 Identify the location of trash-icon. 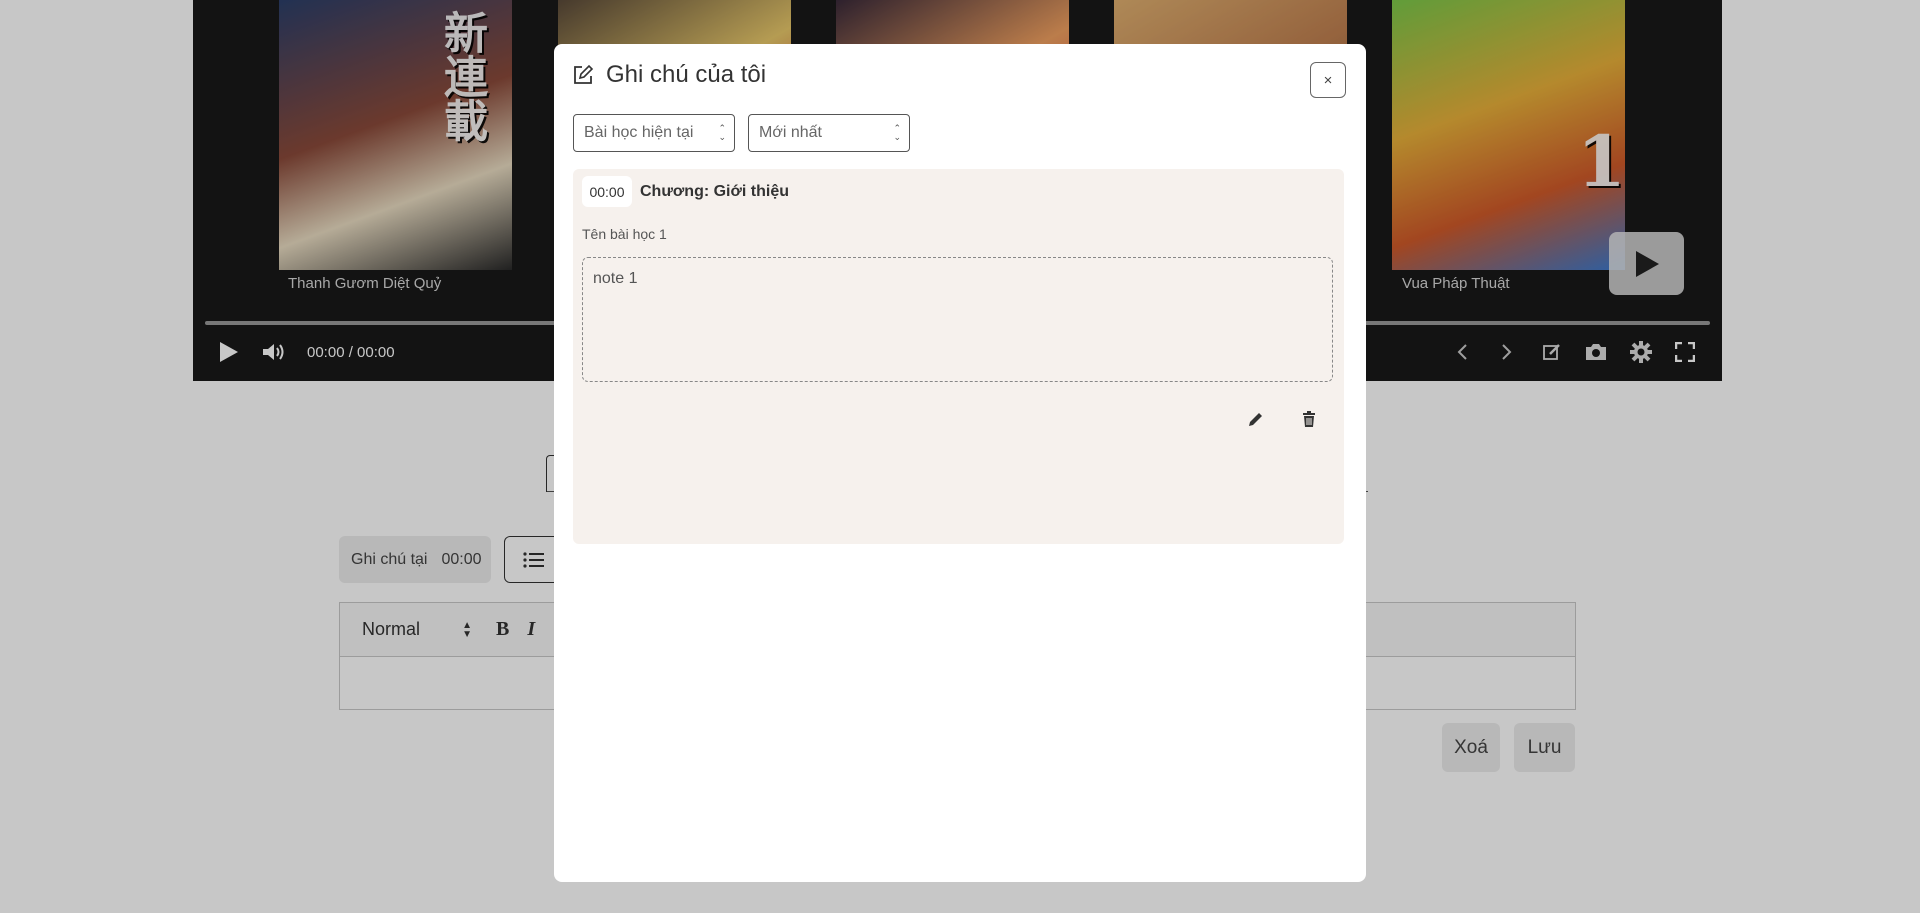
(1309, 419).